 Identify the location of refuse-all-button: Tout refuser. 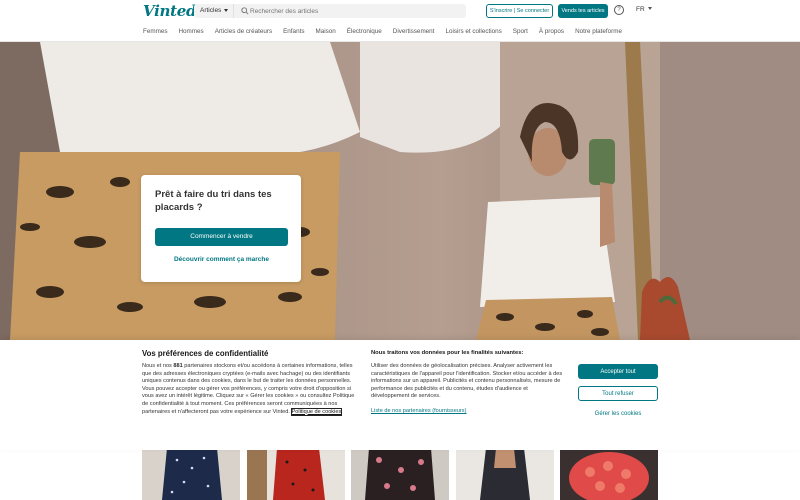
(618, 393).